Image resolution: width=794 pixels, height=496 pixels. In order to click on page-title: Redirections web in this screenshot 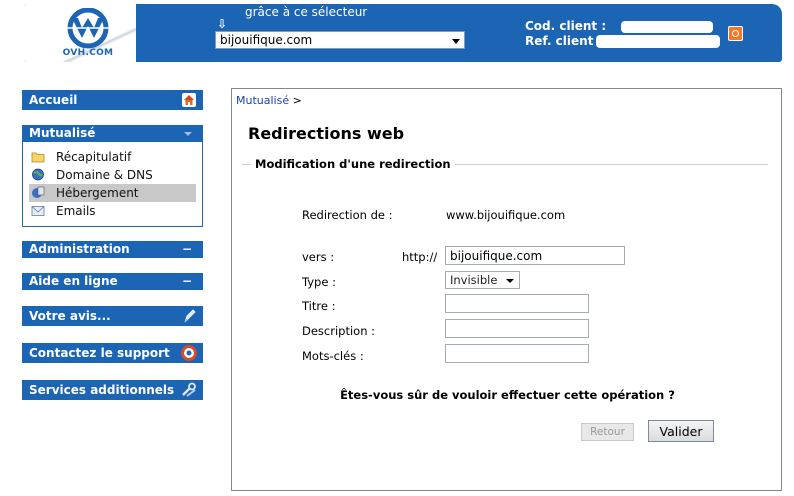, I will do `click(326, 133)`.